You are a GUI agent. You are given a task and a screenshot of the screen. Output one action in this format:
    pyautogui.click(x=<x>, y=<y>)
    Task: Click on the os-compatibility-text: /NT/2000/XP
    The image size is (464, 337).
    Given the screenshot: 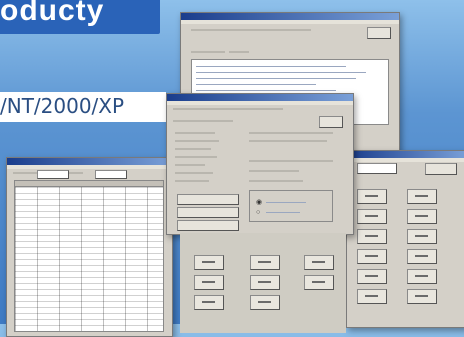 What is the action you would take?
    pyautogui.click(x=62, y=106)
    